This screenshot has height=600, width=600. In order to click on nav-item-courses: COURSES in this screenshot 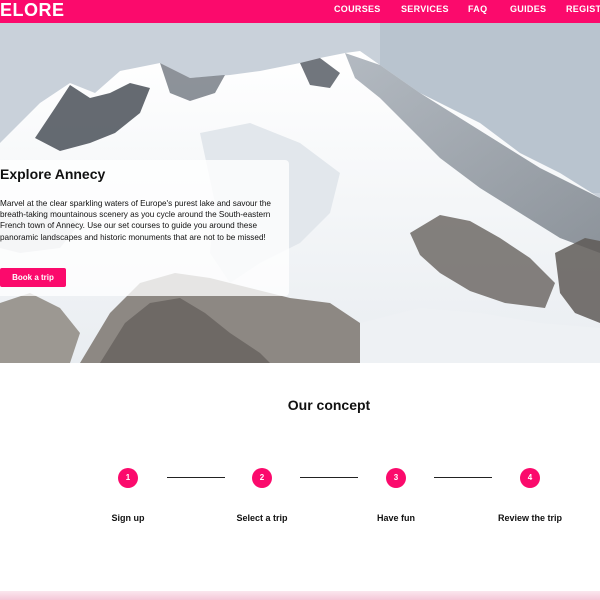, I will do `click(357, 11)`.